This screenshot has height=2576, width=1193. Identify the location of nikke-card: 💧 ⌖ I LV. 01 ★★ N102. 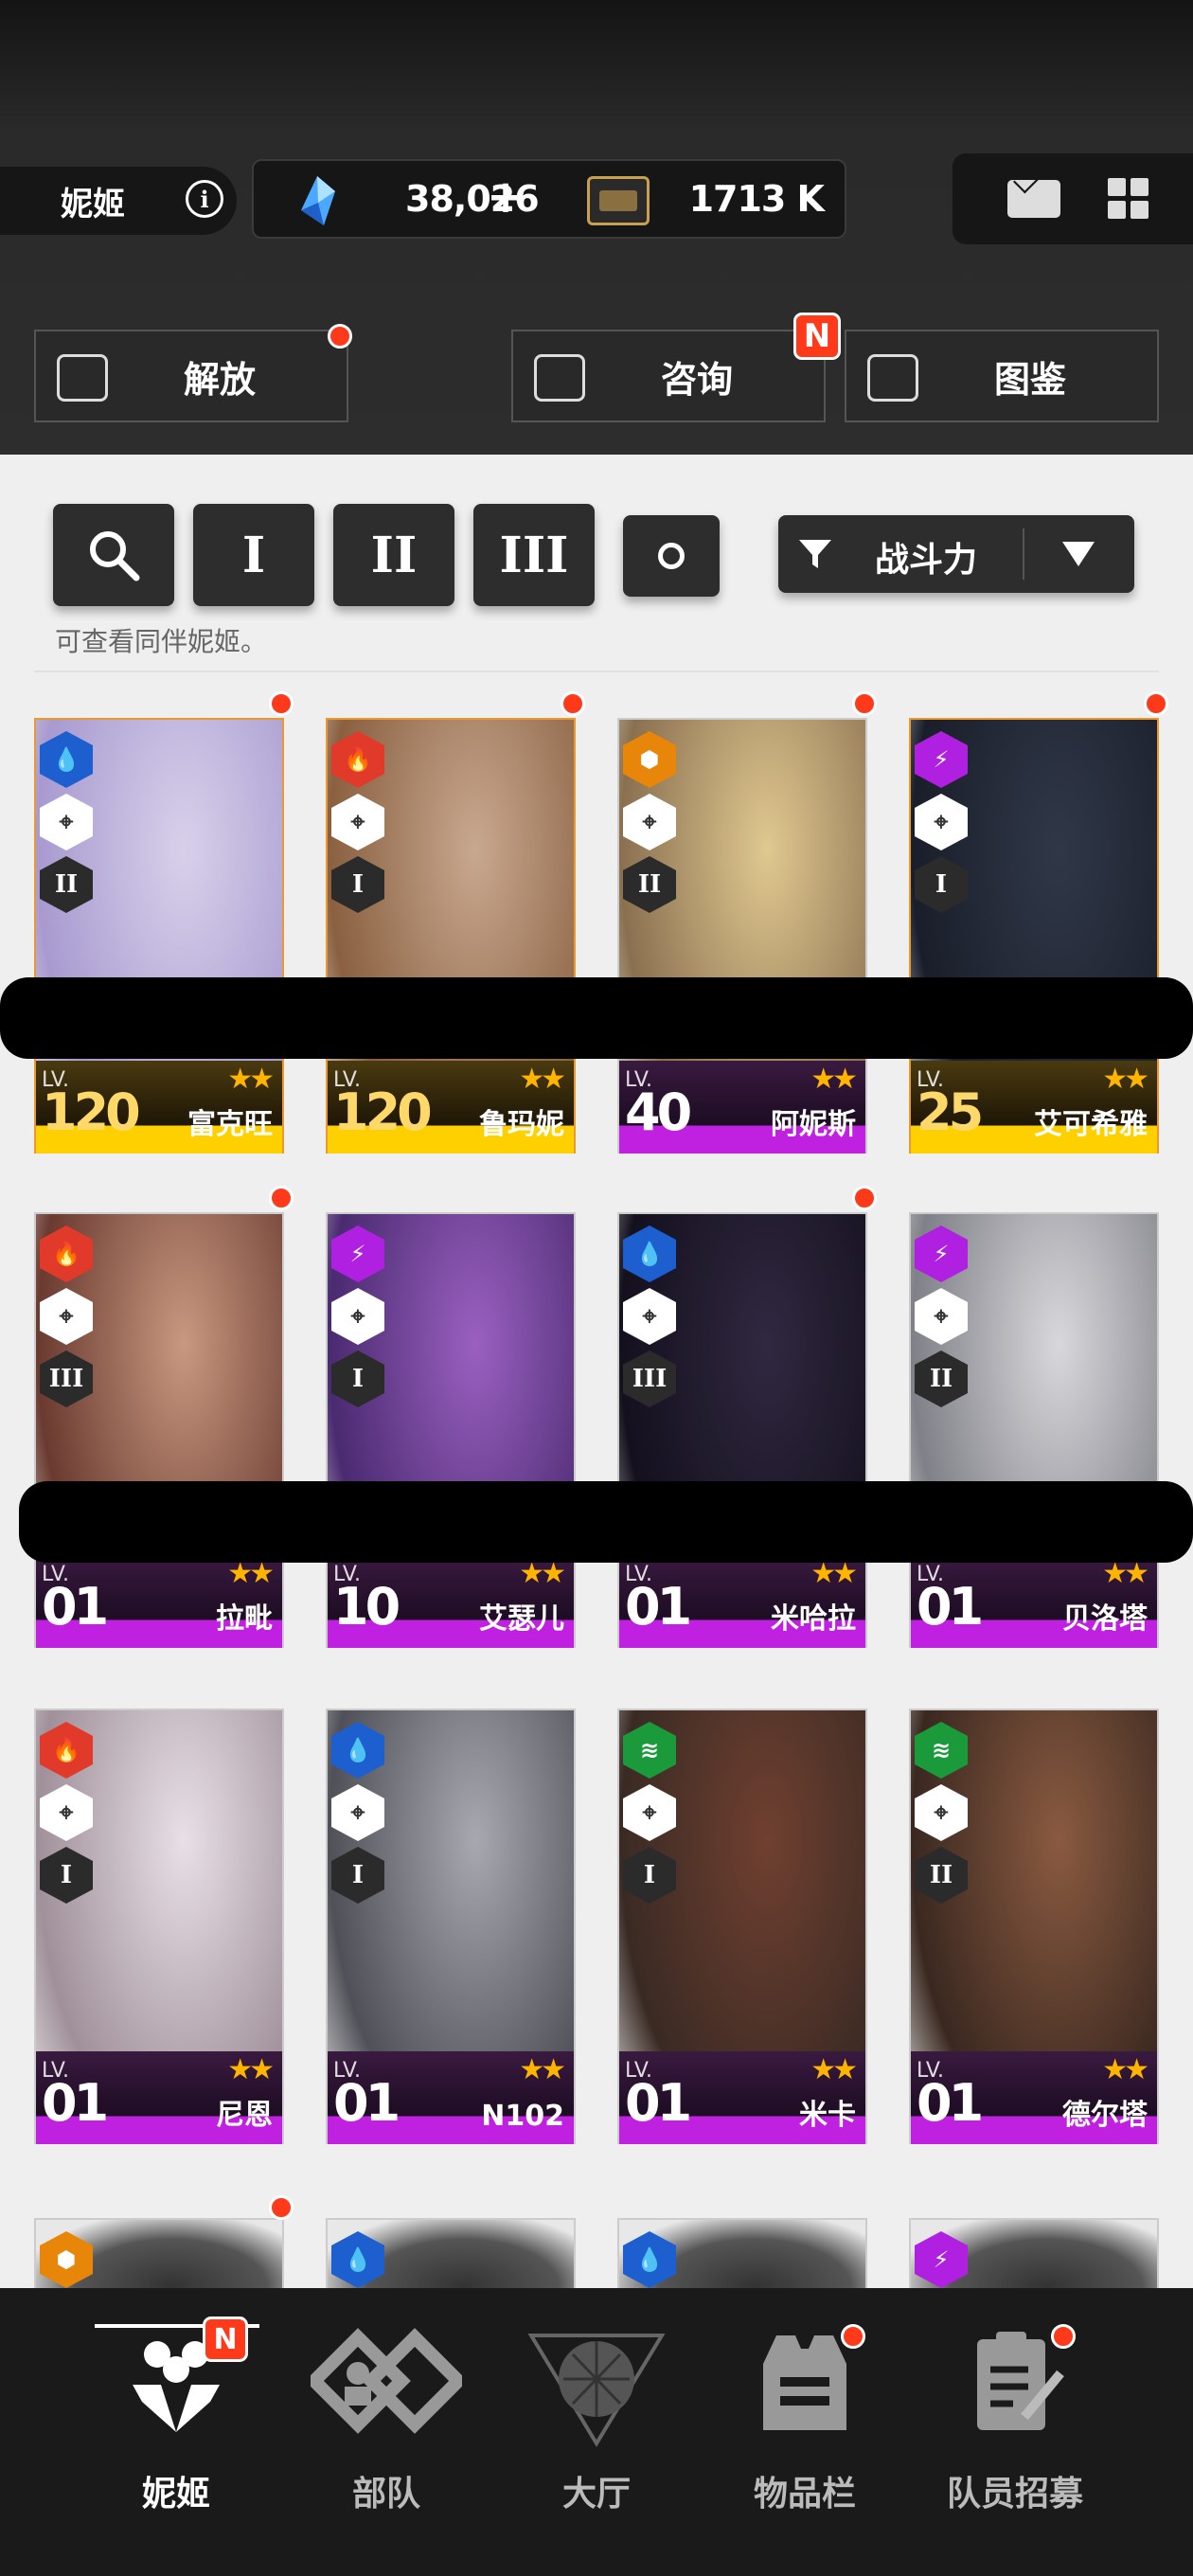
(451, 1926).